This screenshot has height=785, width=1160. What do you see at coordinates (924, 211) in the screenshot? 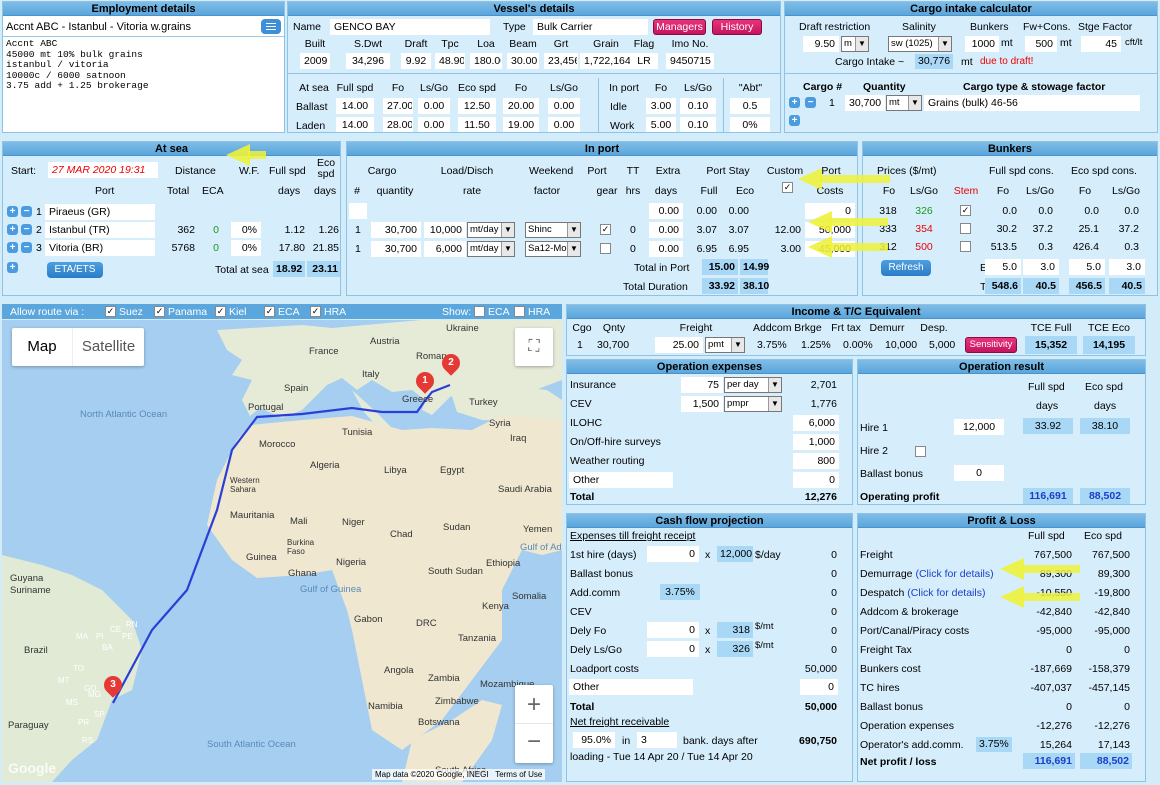
I see `lsgo-price: 326` at bounding box center [924, 211].